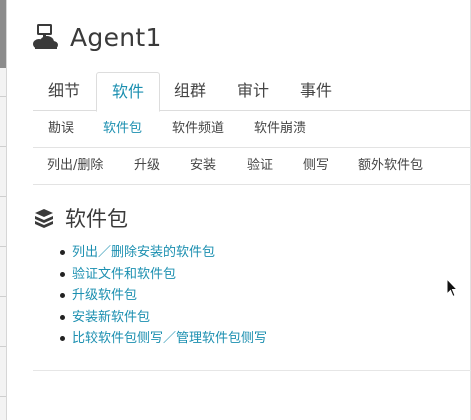 The width and height of the screenshot is (471, 420). Describe the element at coordinates (452, 288) in the screenshot. I see `mouse-pointer-icon` at that location.